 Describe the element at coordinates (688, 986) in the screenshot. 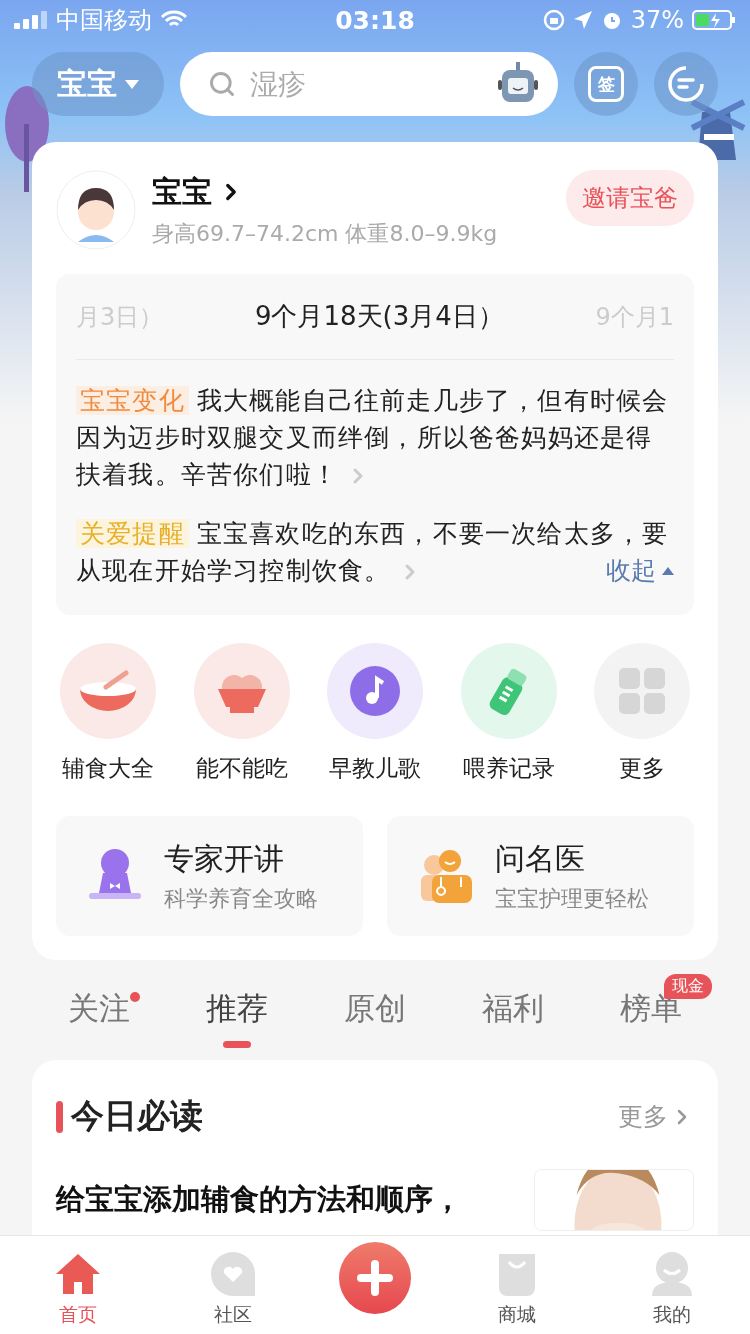

I see `cash-badge: 现金` at that location.